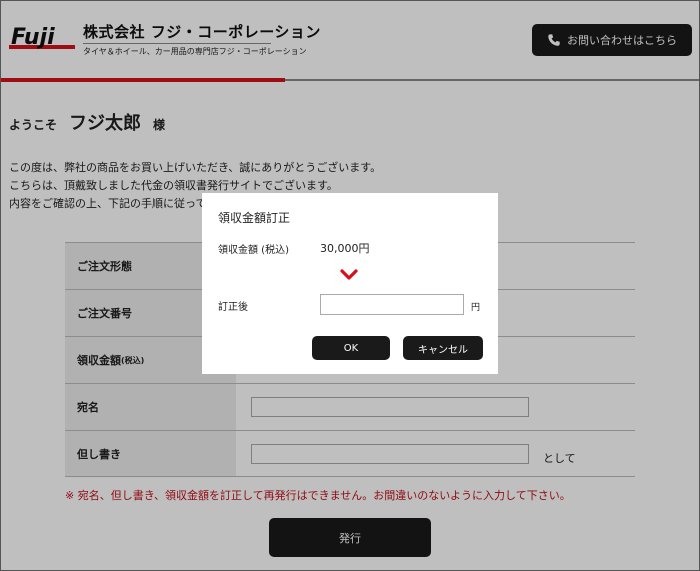  What do you see at coordinates (349, 274) in the screenshot?
I see `chevron-down-icon` at bounding box center [349, 274].